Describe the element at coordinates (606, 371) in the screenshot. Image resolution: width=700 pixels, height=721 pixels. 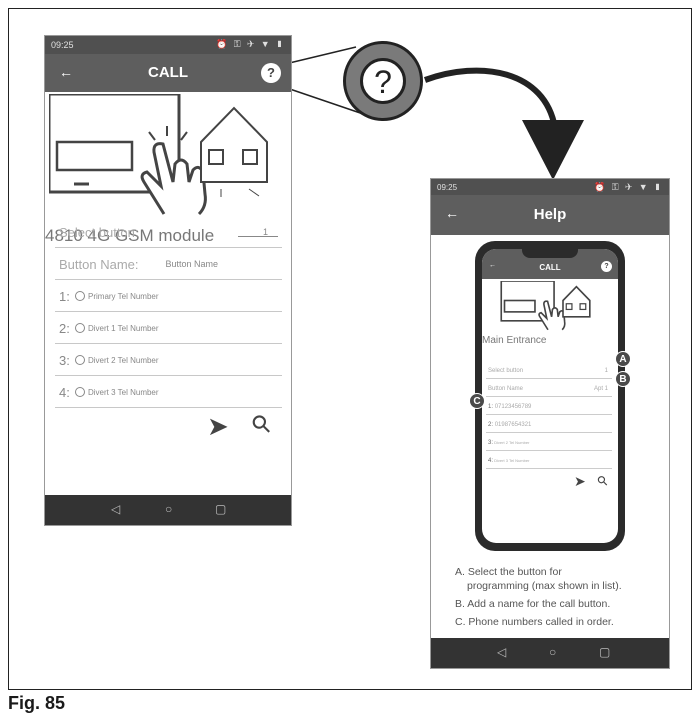
I see `mockup-select-value: 1` at that location.